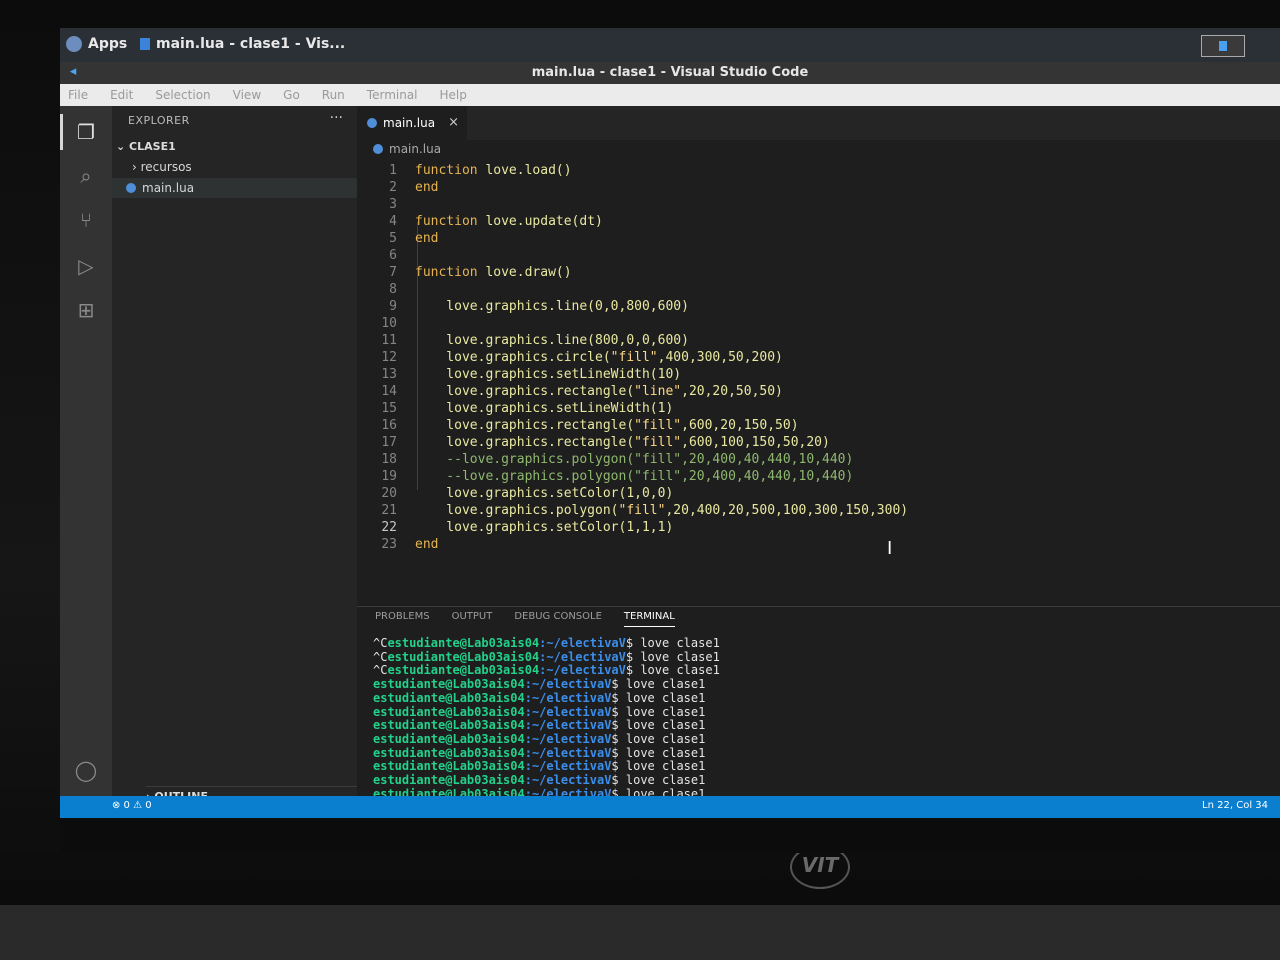  I want to click on code-line: 7 function love.draw(), so click(818, 272).